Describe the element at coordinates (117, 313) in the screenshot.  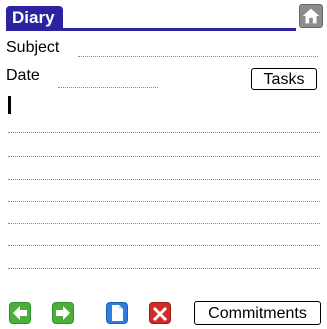
I see `new-page-icon` at that location.